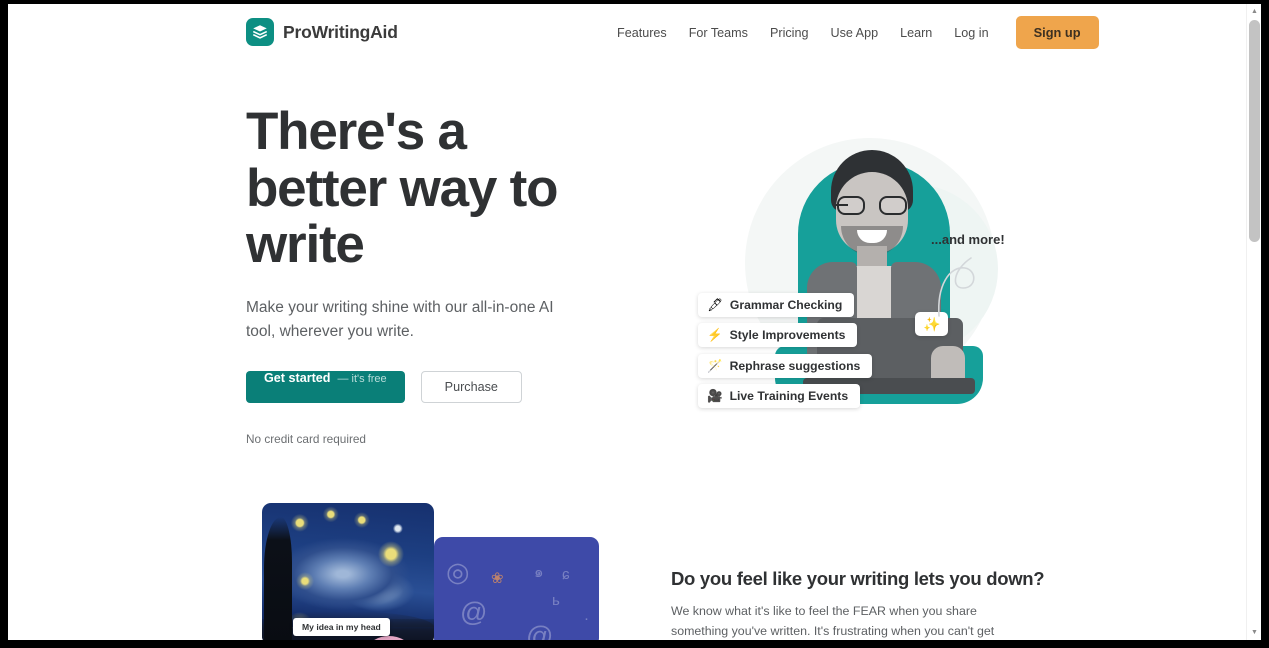 This screenshot has height=648, width=1269. Describe the element at coordinates (341, 627) in the screenshot. I see `idea-caption: My idea in my head` at that location.